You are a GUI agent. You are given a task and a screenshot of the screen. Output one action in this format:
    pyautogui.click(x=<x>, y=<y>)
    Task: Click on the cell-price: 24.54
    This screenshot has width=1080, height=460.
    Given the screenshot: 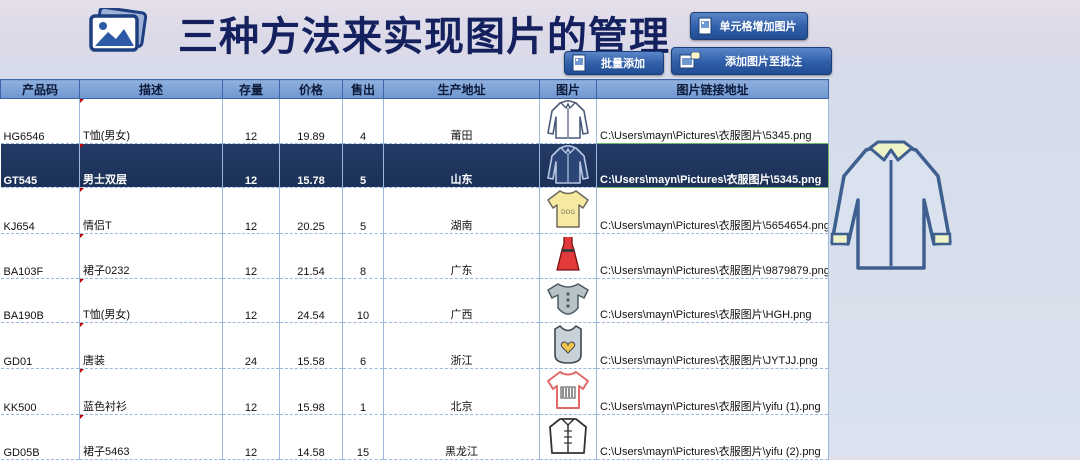 What is the action you would take?
    pyautogui.click(x=311, y=300)
    